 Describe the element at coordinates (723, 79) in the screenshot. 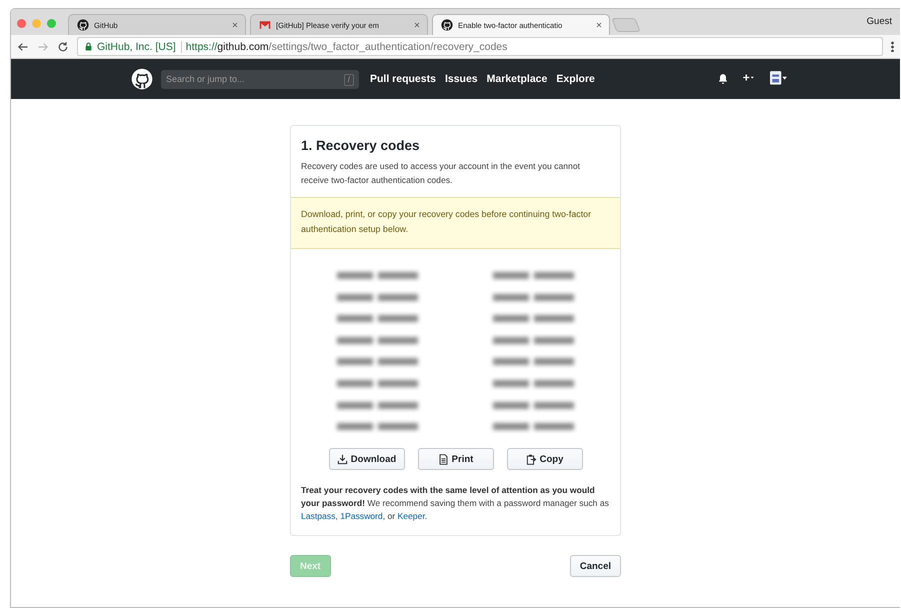

I see `bell-icon` at that location.